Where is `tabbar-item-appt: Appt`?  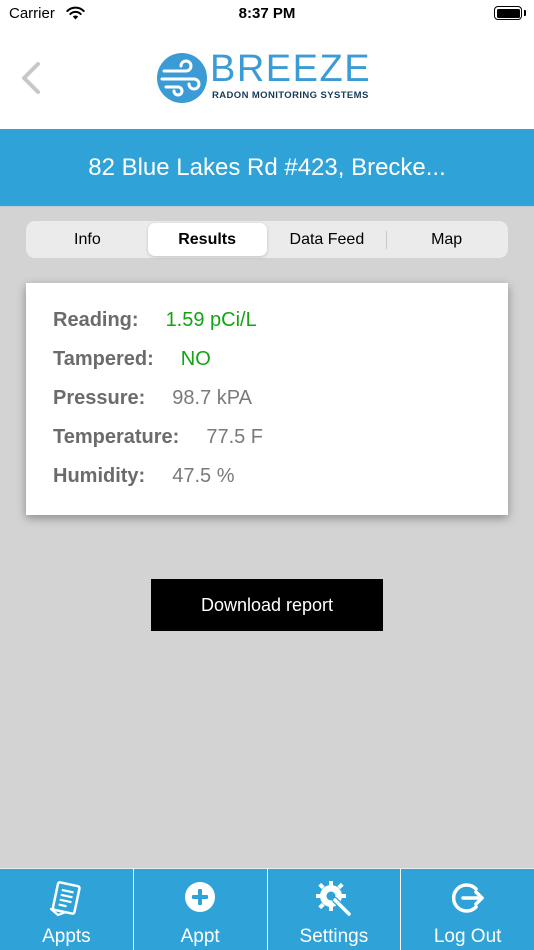 tabbar-item-appt: Appt is located at coordinates (199, 909).